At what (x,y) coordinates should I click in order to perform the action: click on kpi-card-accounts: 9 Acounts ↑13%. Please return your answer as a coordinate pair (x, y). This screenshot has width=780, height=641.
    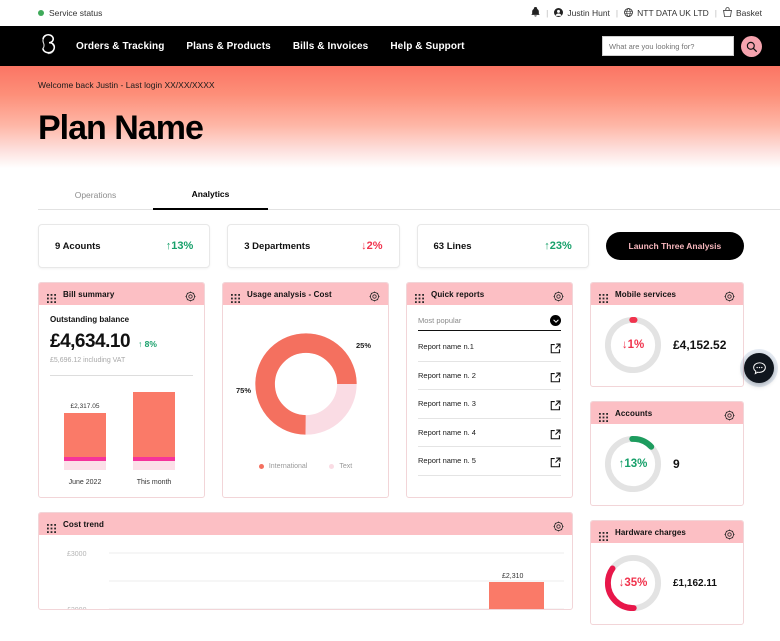
    Looking at the image, I should click on (124, 246).